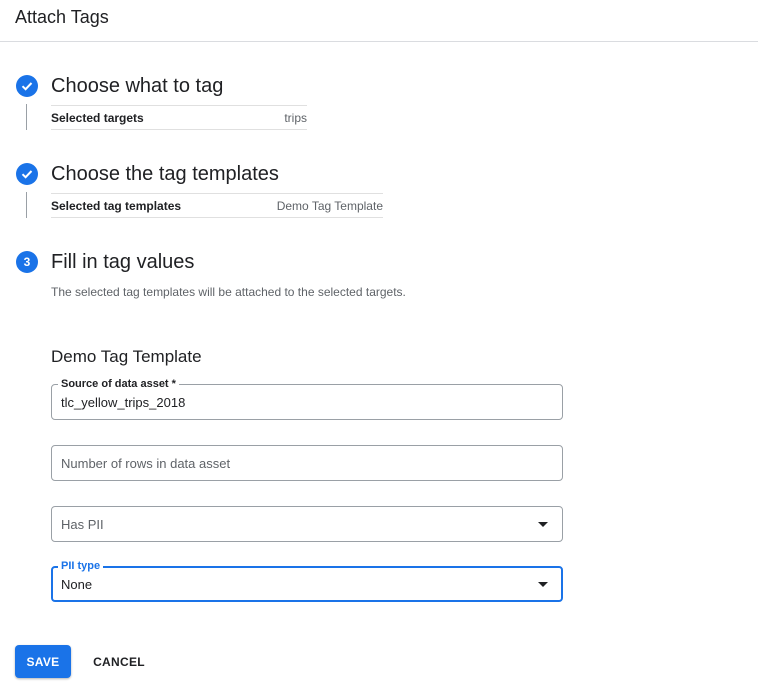  What do you see at coordinates (307, 463) in the screenshot?
I see `number-of-rows-field: Number of rows in data asset` at bounding box center [307, 463].